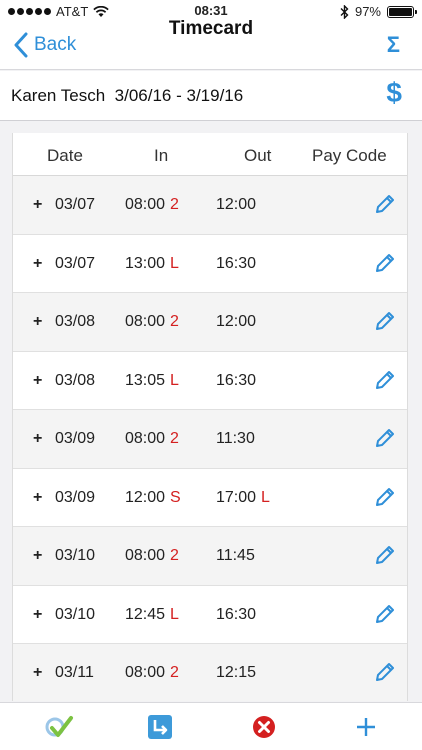 This screenshot has width=422, height=750. What do you see at coordinates (258, 155) in the screenshot?
I see `column-out: Out` at bounding box center [258, 155].